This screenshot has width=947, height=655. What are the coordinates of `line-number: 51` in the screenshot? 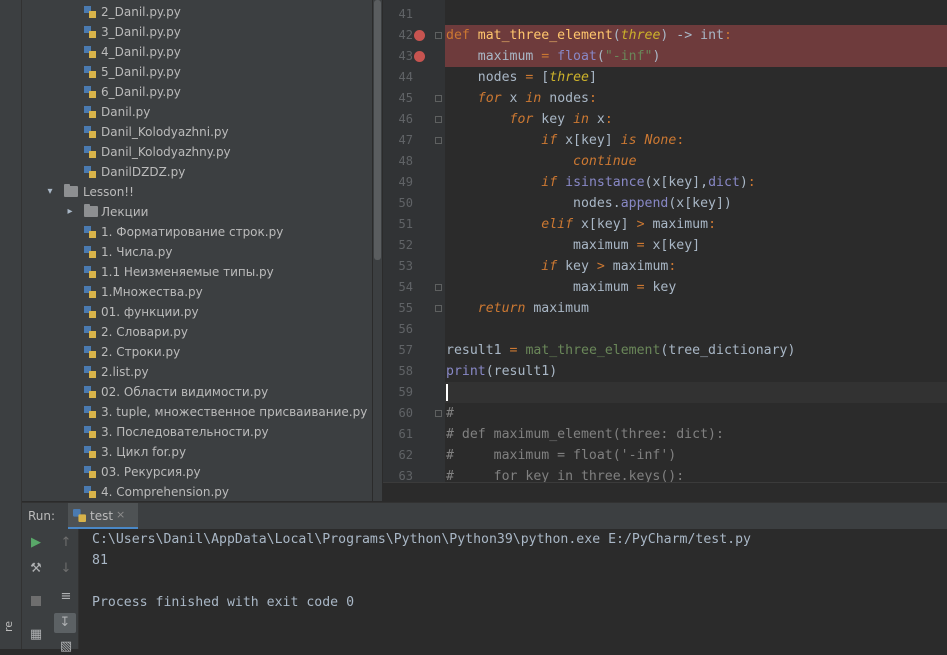 It's located at (405, 224).